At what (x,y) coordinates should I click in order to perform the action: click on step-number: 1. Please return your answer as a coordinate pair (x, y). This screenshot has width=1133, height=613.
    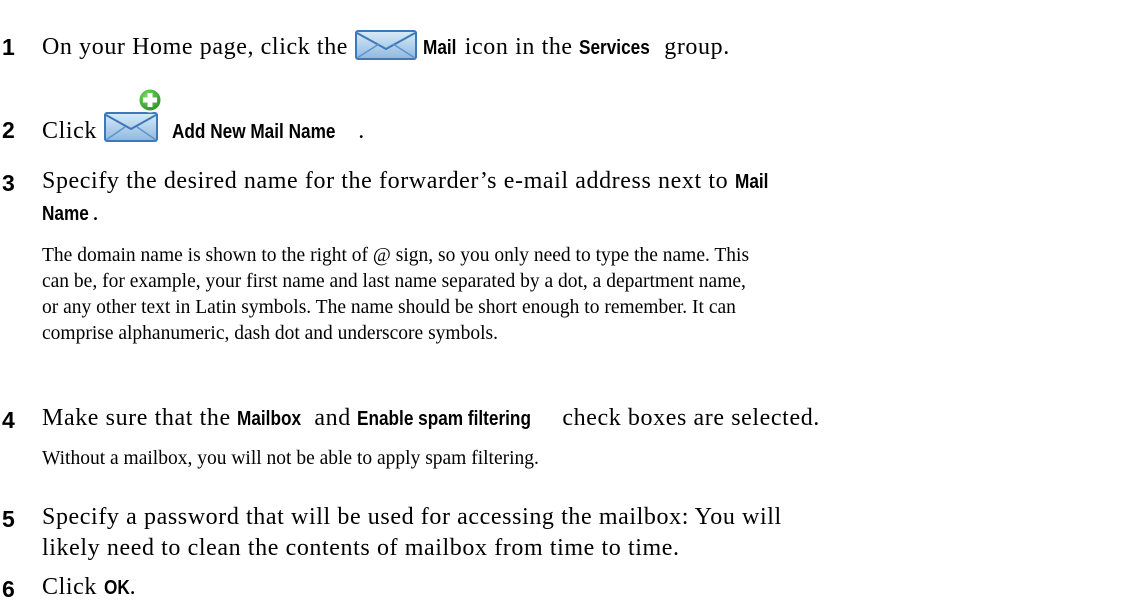
    Looking at the image, I should click on (8, 47).